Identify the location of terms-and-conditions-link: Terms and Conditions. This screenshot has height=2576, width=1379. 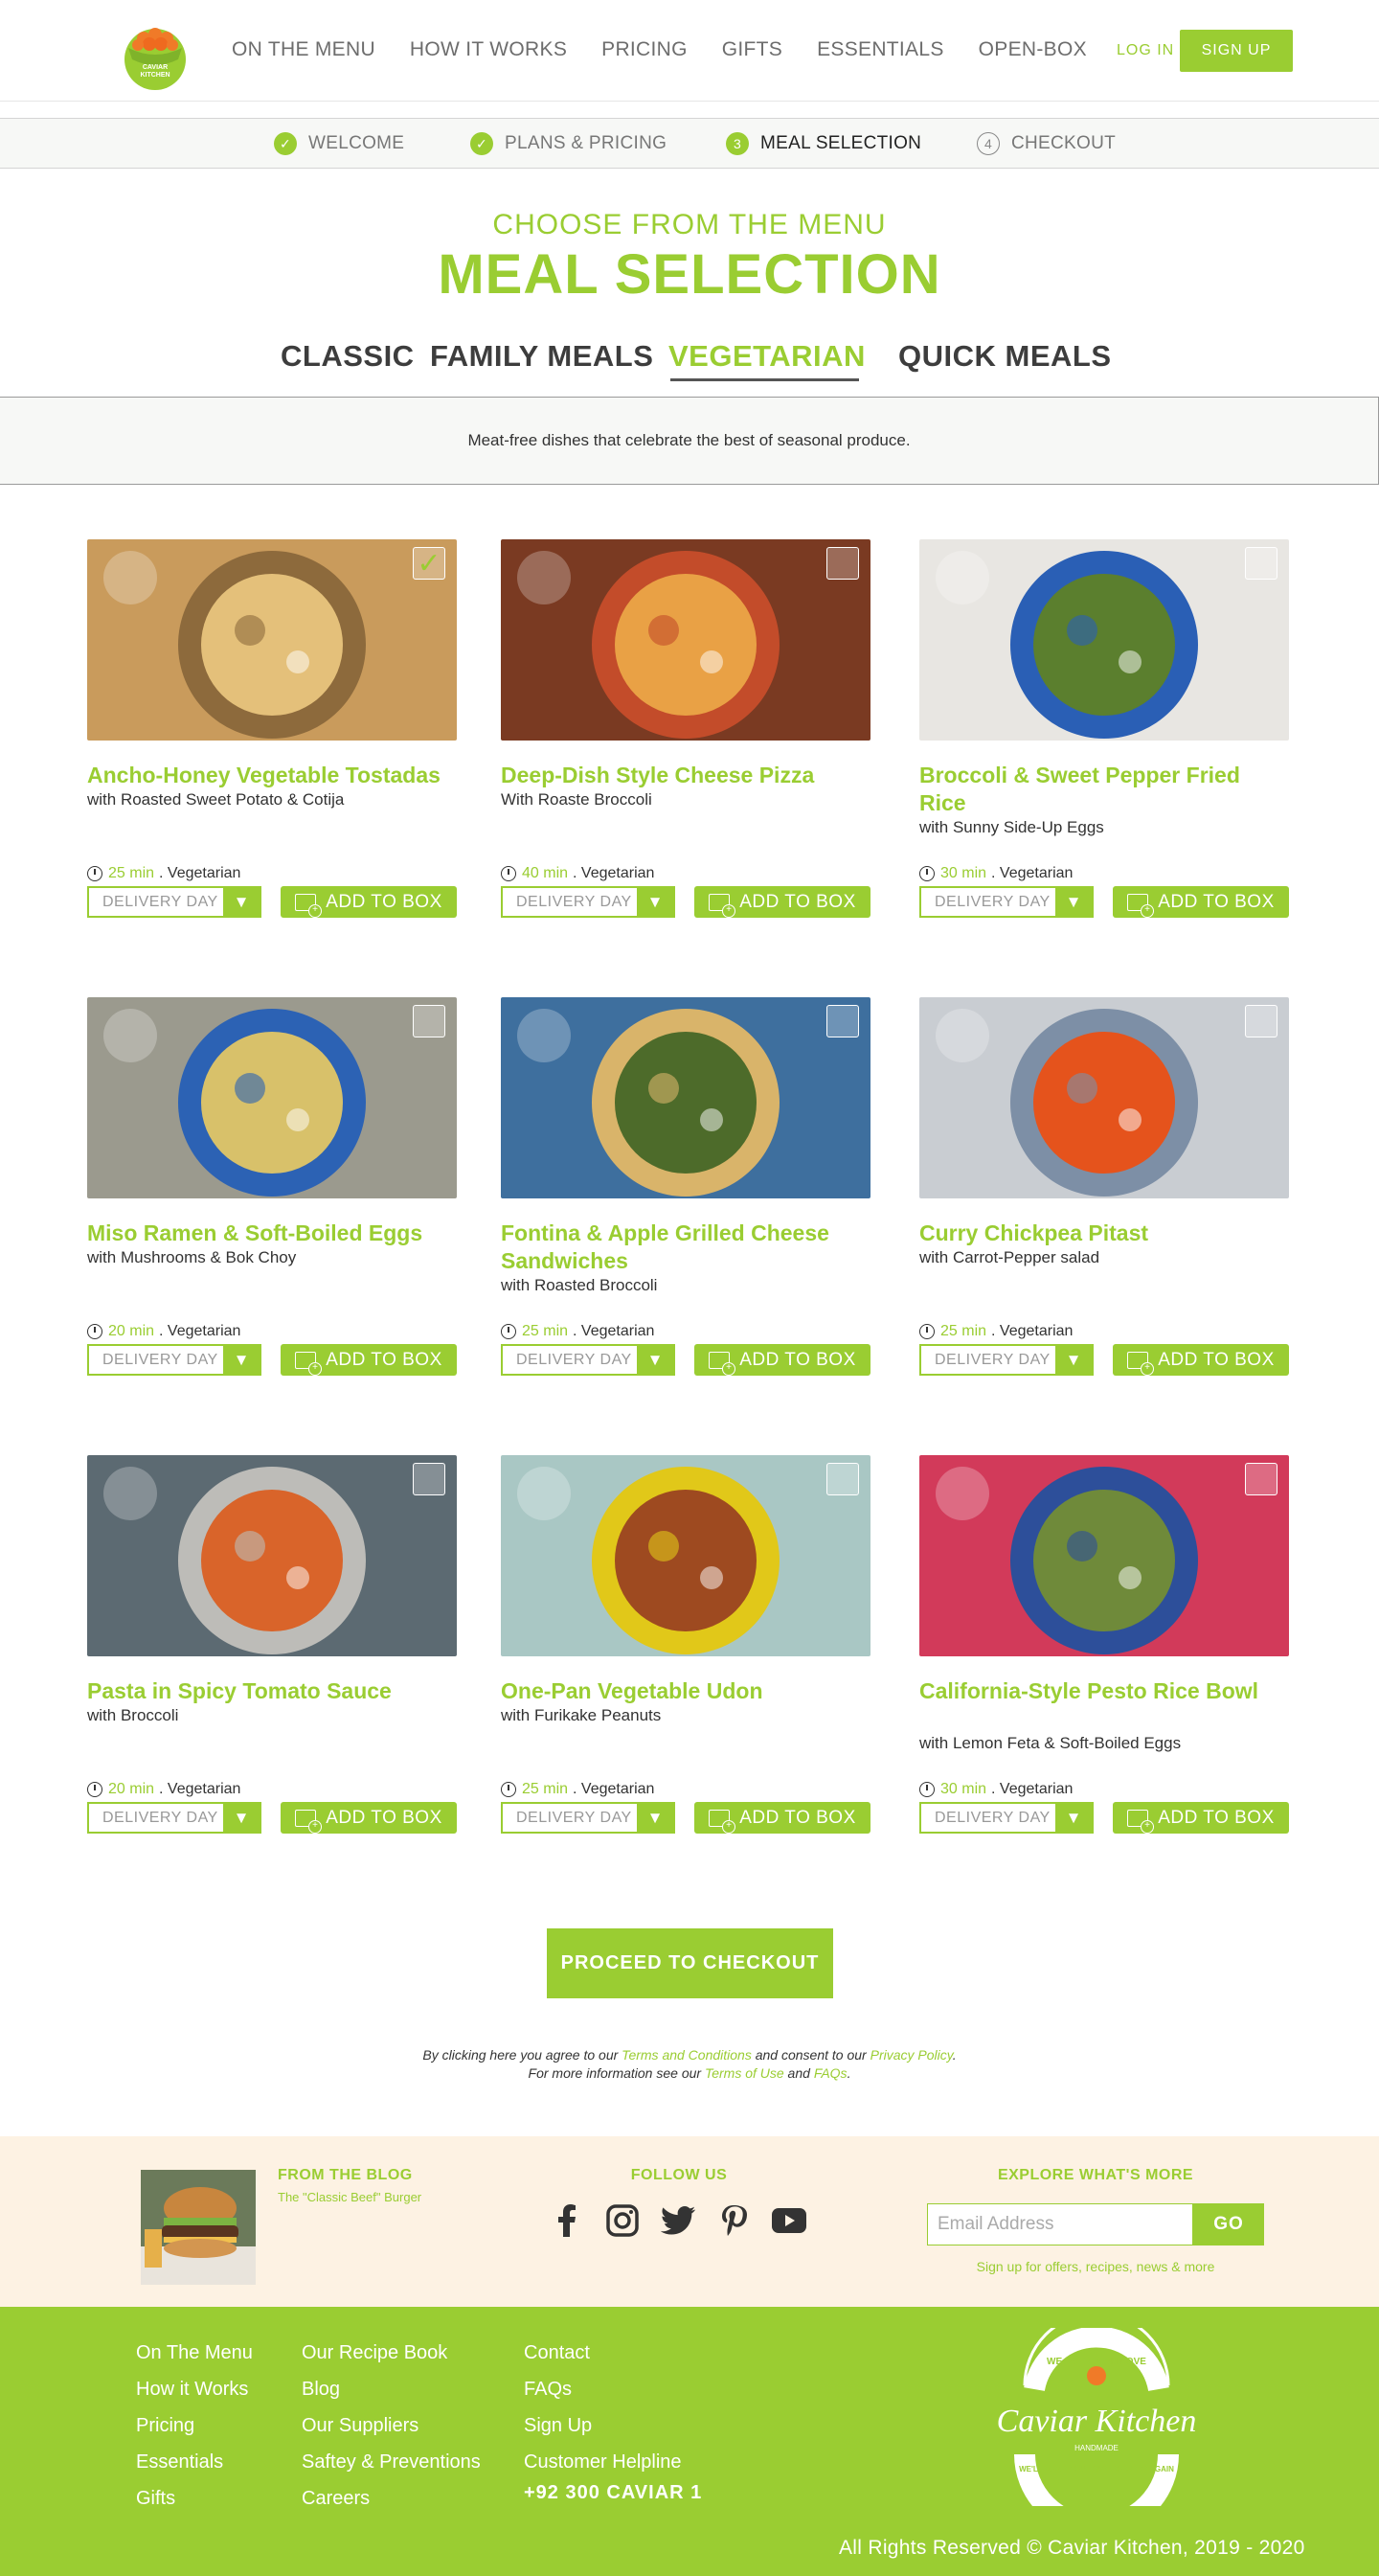
(687, 2055).